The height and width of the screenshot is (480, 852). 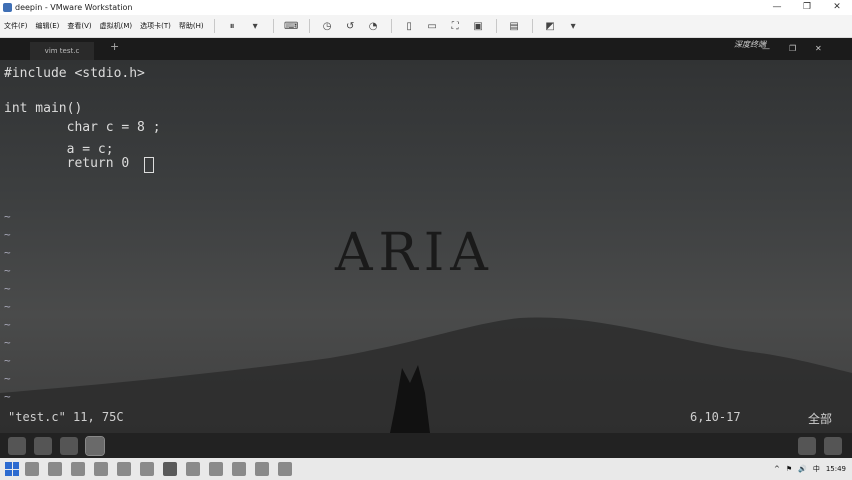 I want to click on wallpaper-logo: ARIA, so click(x=414, y=253).